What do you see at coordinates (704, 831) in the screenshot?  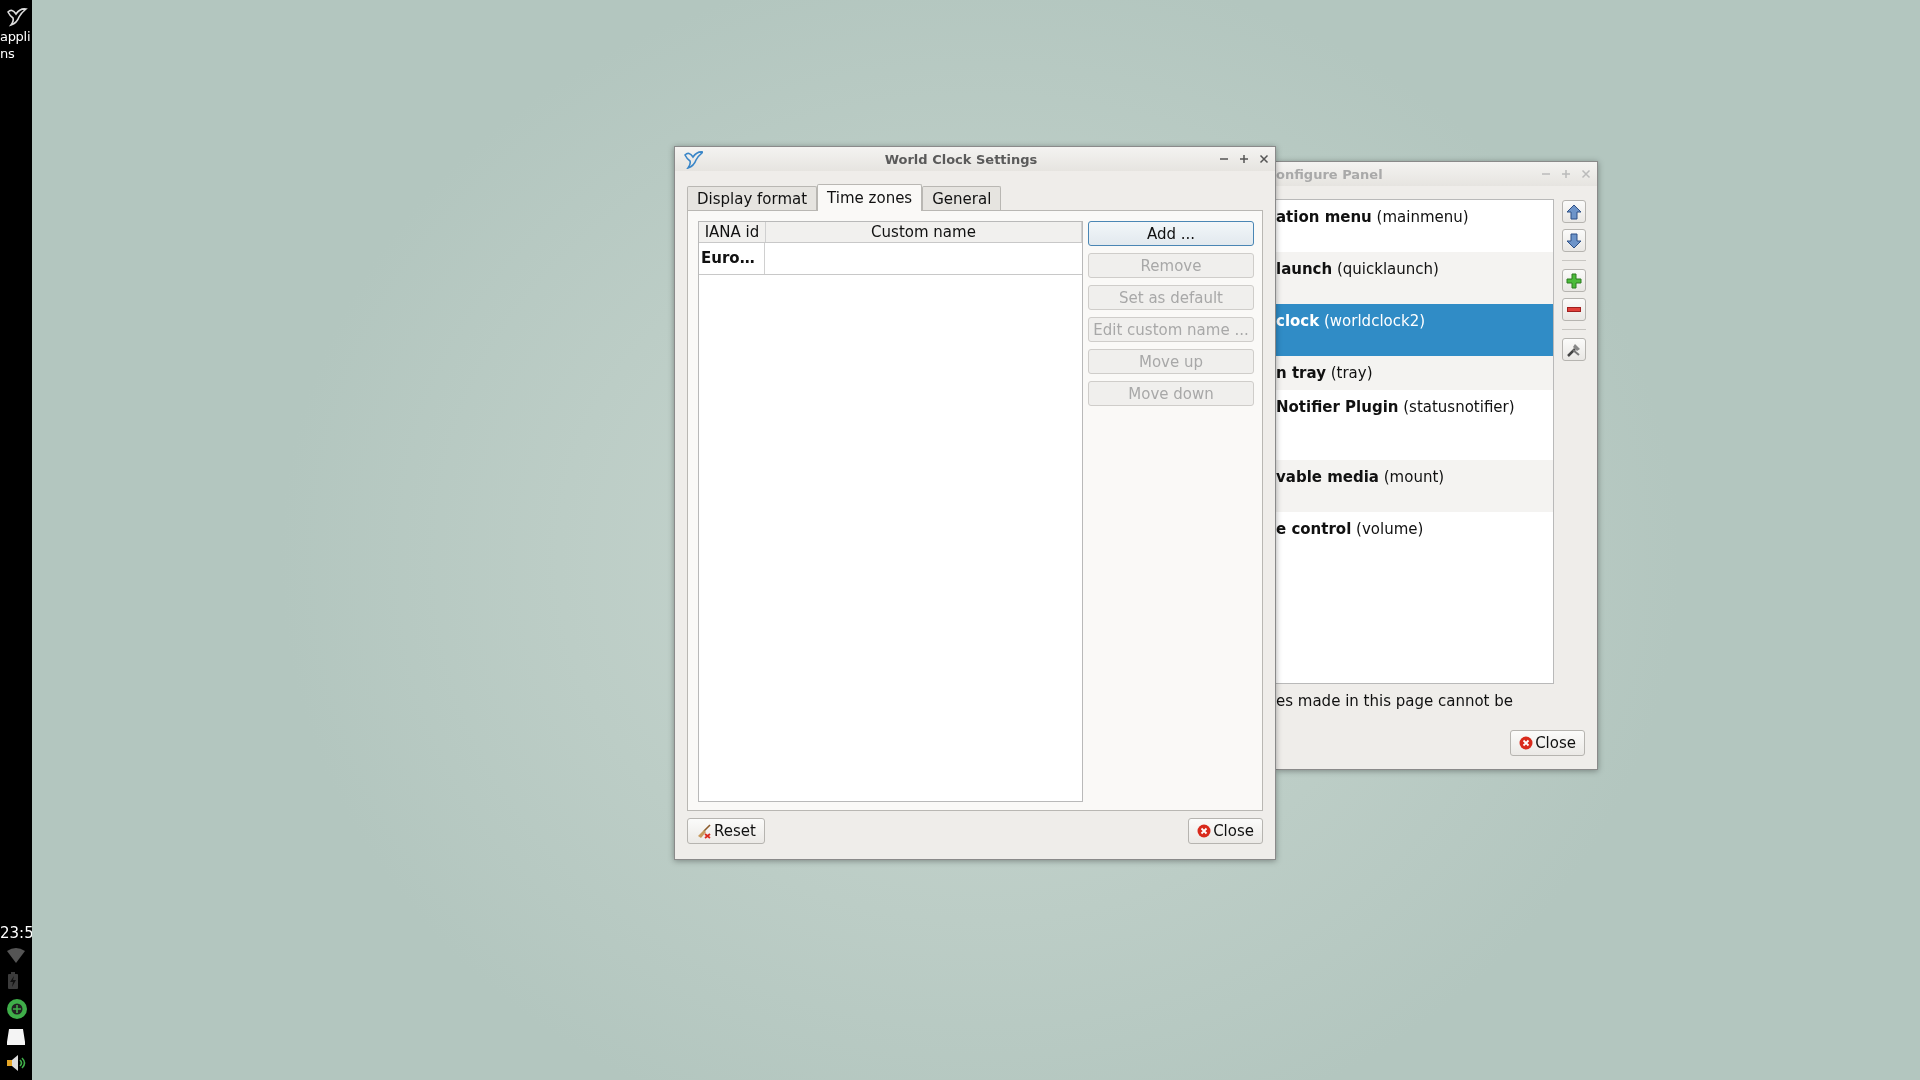 I see `broom-icon` at bounding box center [704, 831].